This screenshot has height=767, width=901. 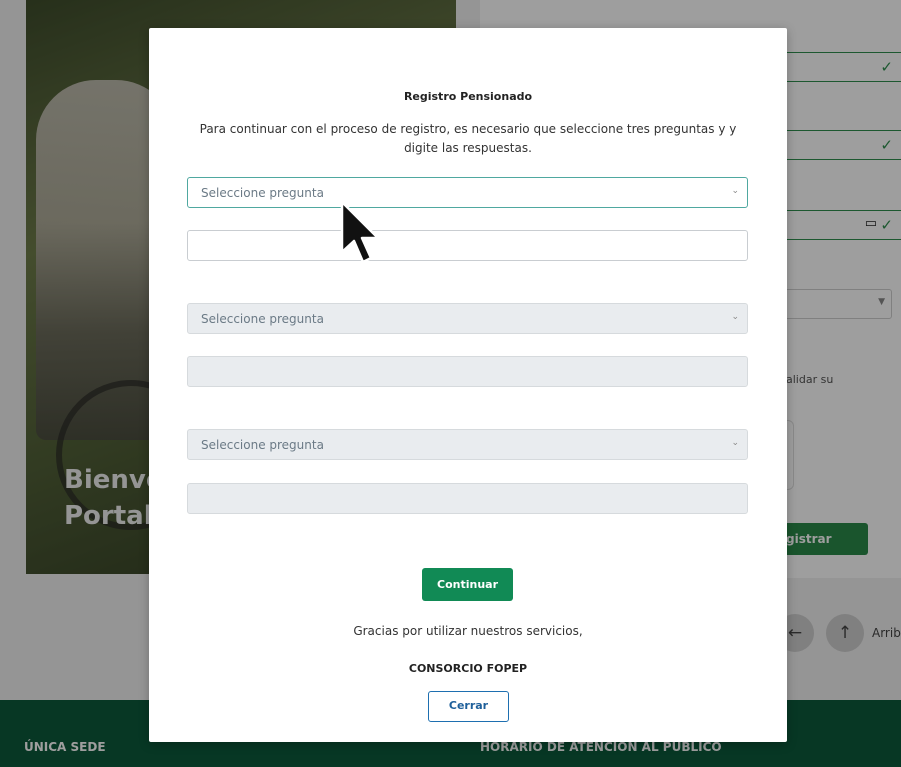 What do you see at coordinates (262, 193) in the screenshot?
I see `question-select-1-placeholder: Seleccione pregunta` at bounding box center [262, 193].